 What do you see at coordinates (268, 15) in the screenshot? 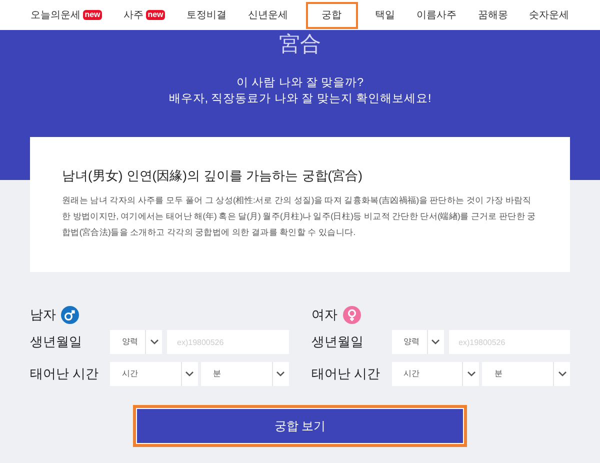
I see `nav-tab: 신년운세` at bounding box center [268, 15].